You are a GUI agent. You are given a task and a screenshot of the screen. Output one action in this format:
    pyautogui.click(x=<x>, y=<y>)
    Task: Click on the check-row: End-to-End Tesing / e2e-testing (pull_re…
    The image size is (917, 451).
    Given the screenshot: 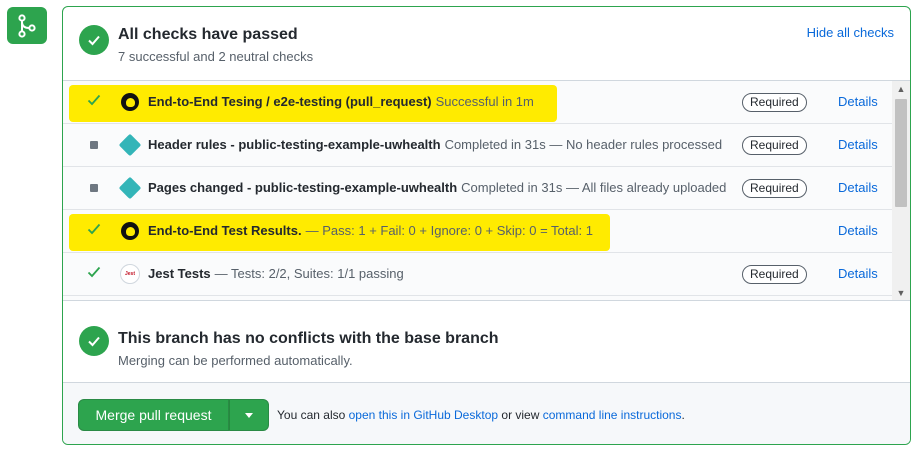 What is the action you would take?
    pyautogui.click(x=477, y=102)
    